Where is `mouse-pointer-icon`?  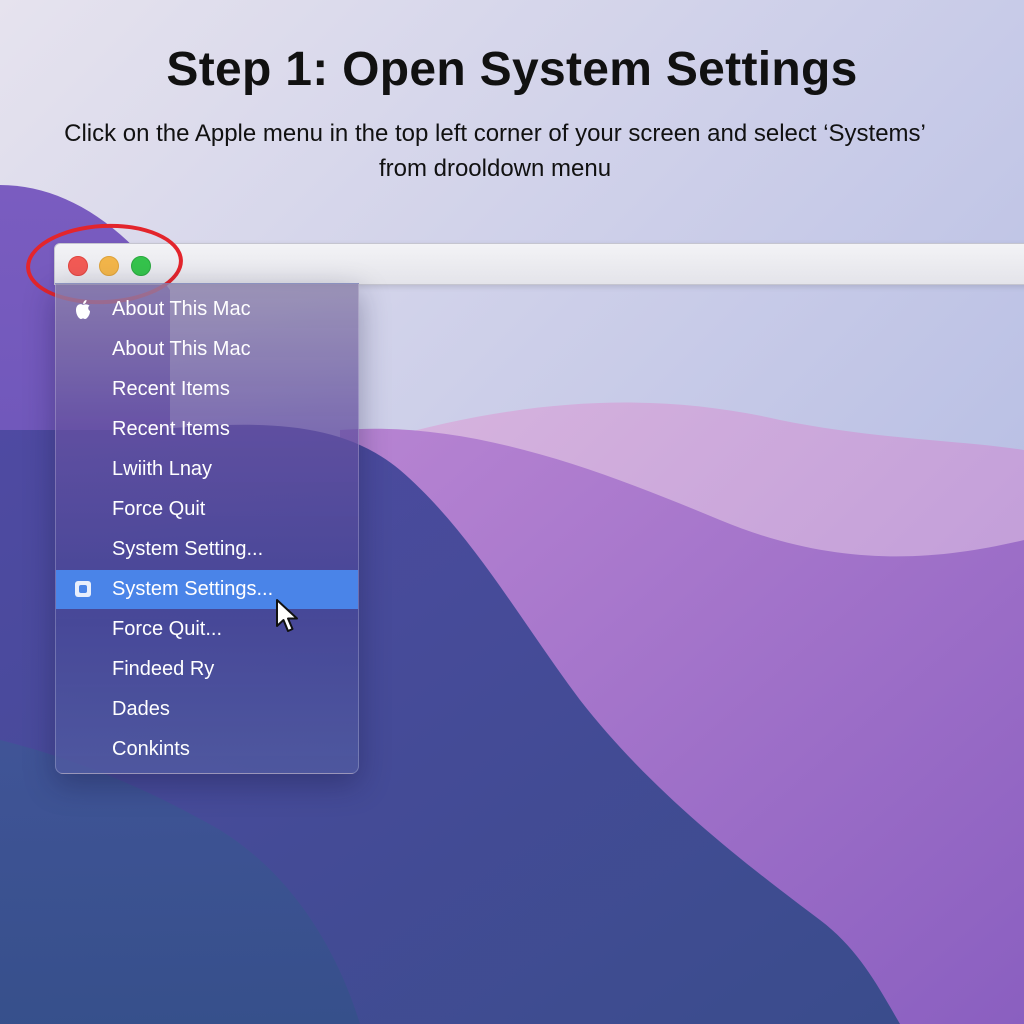
mouse-pointer-icon is located at coordinates (287, 615).